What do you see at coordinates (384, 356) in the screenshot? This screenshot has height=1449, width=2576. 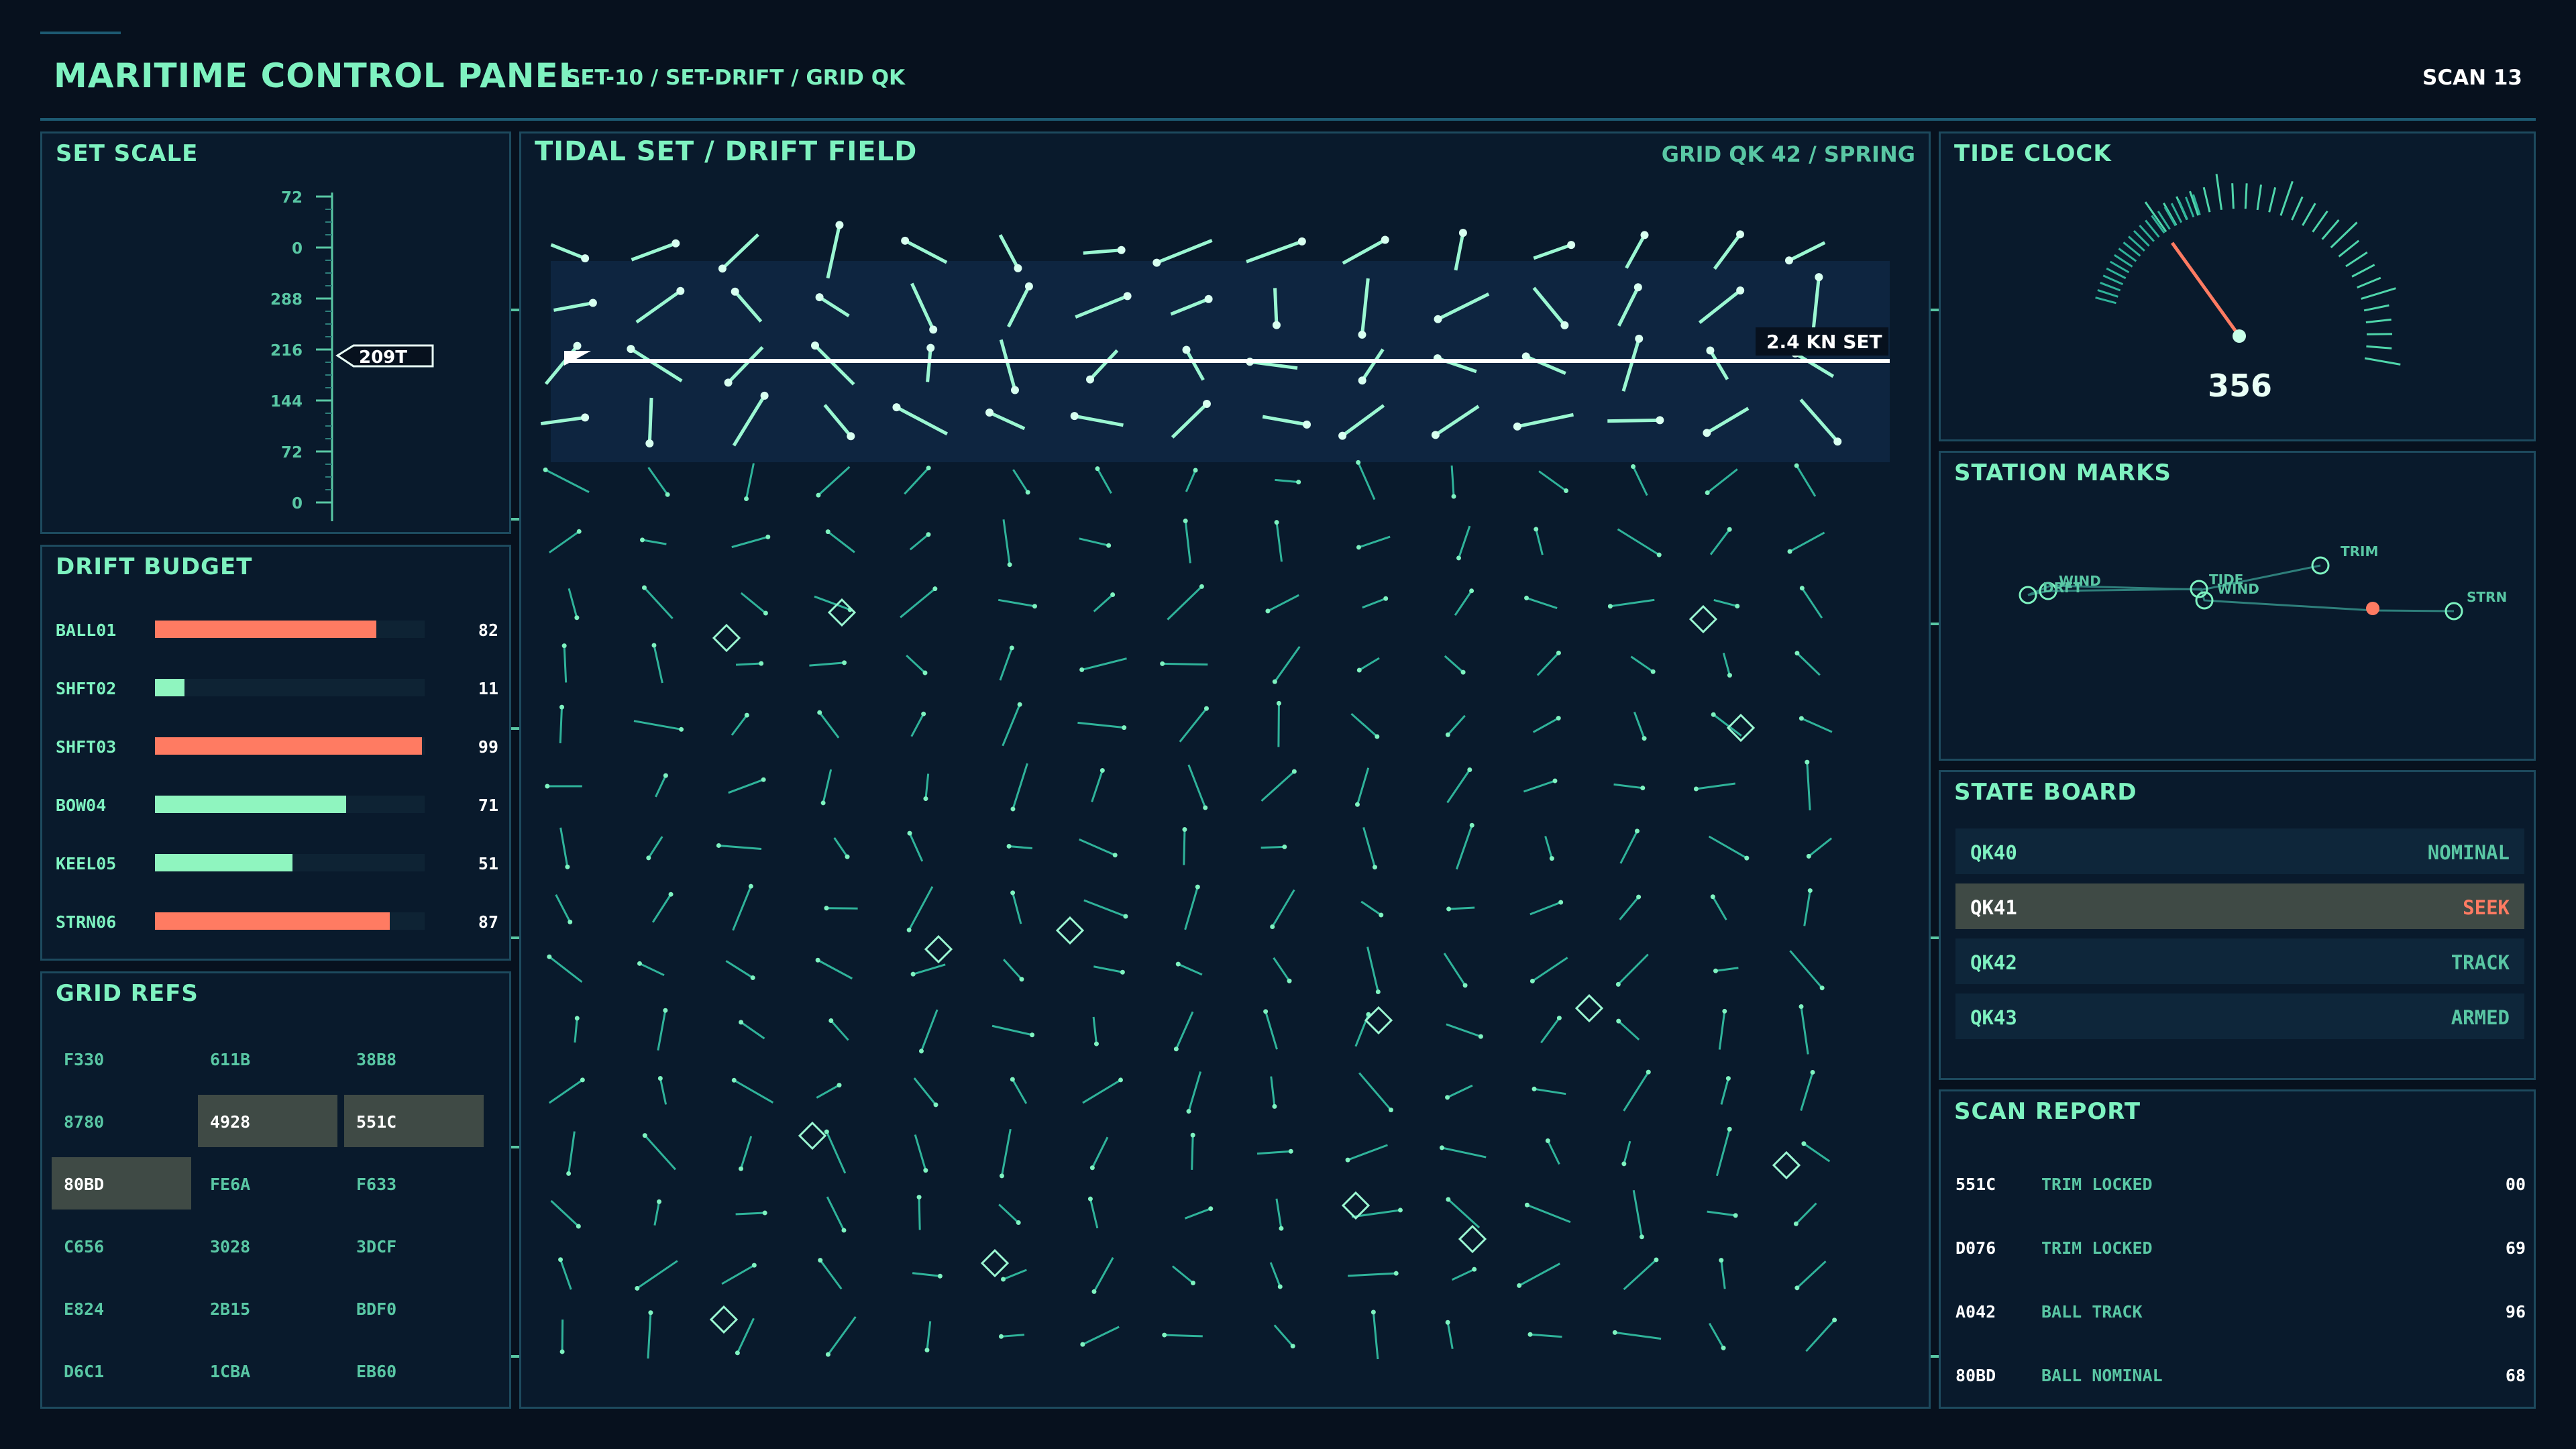 I see `scale-marker: 209T` at bounding box center [384, 356].